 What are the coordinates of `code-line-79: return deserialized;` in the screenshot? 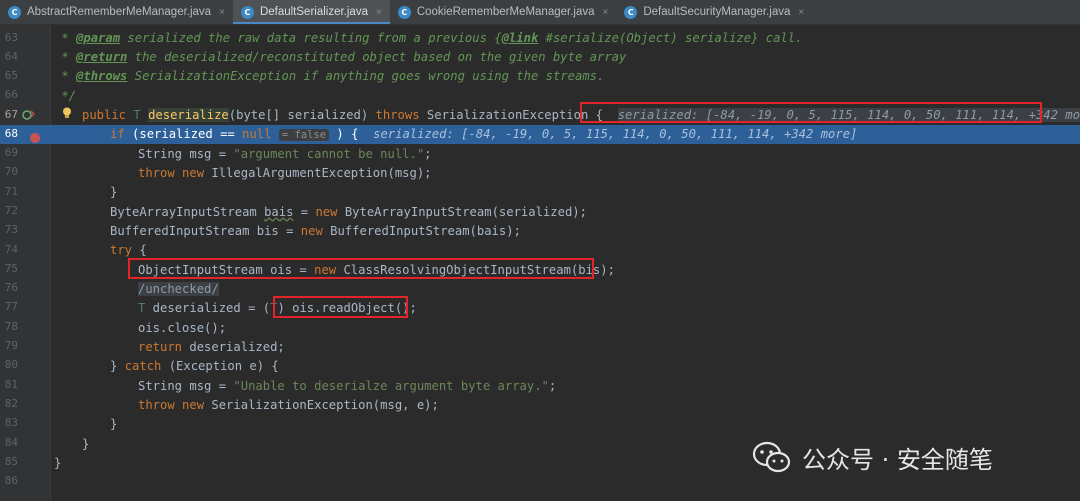 It's located at (211, 347).